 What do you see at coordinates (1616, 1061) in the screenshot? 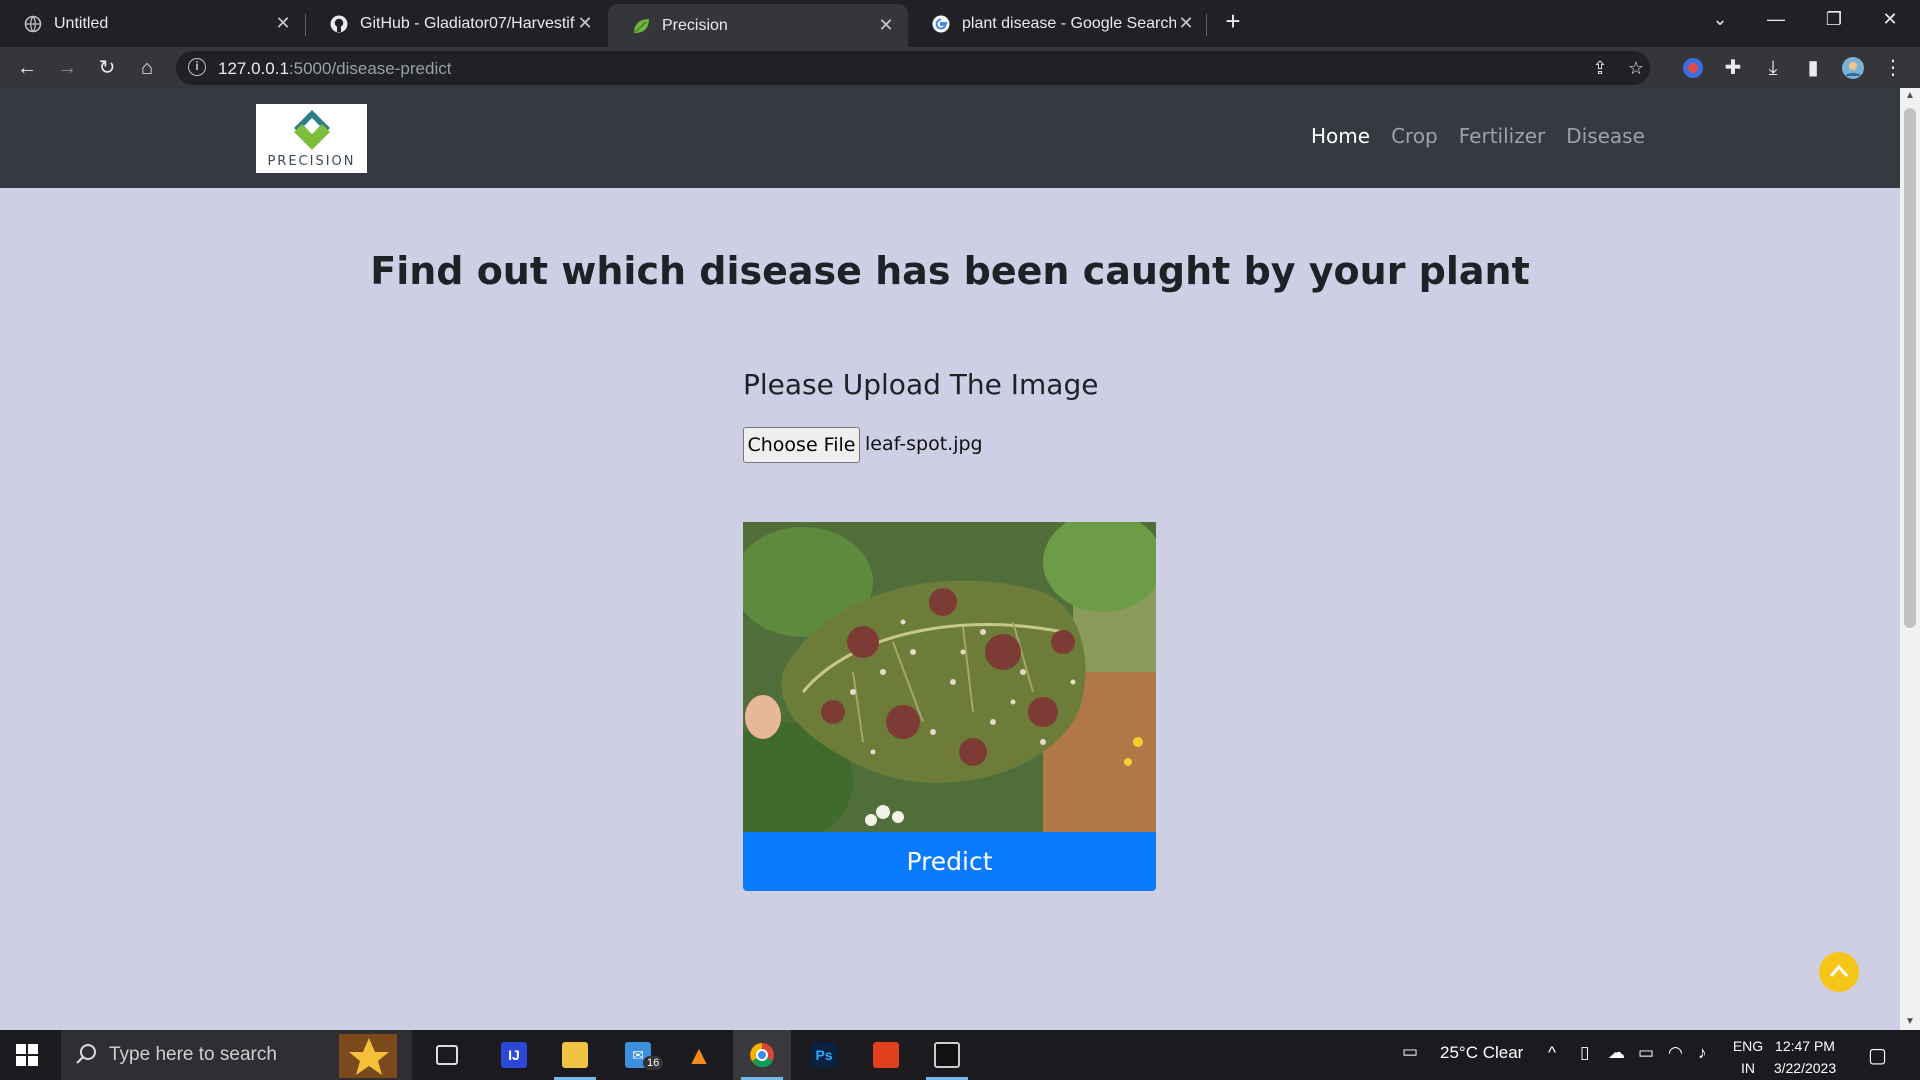
I see `onedrive-icon: ☁` at bounding box center [1616, 1061].